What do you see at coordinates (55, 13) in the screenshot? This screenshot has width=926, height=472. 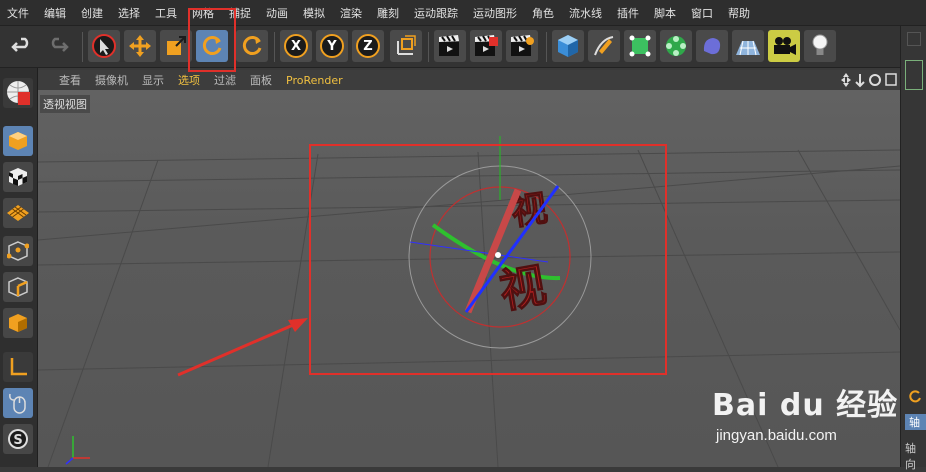 I see `menu-edit: 编辑` at bounding box center [55, 13].